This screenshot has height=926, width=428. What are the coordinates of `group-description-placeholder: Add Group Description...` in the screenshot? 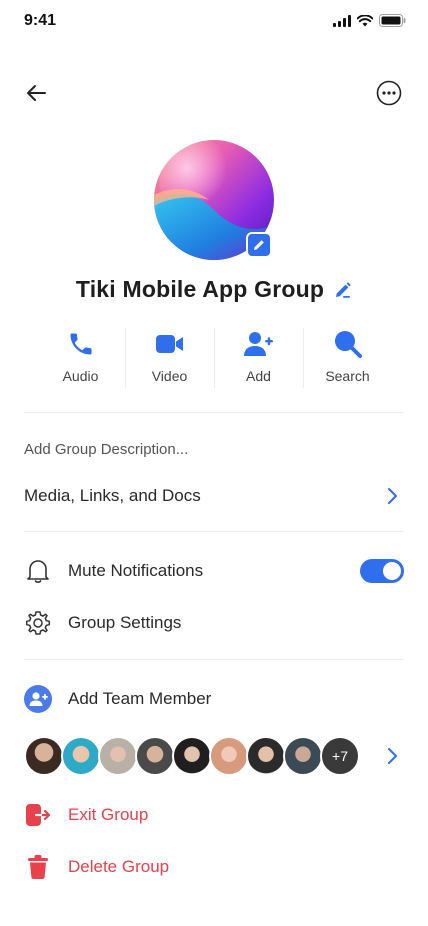 It's located at (106, 449).